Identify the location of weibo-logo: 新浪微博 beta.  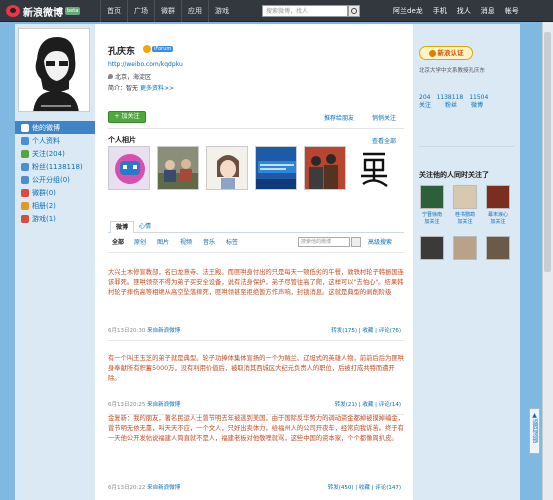
(43, 11).